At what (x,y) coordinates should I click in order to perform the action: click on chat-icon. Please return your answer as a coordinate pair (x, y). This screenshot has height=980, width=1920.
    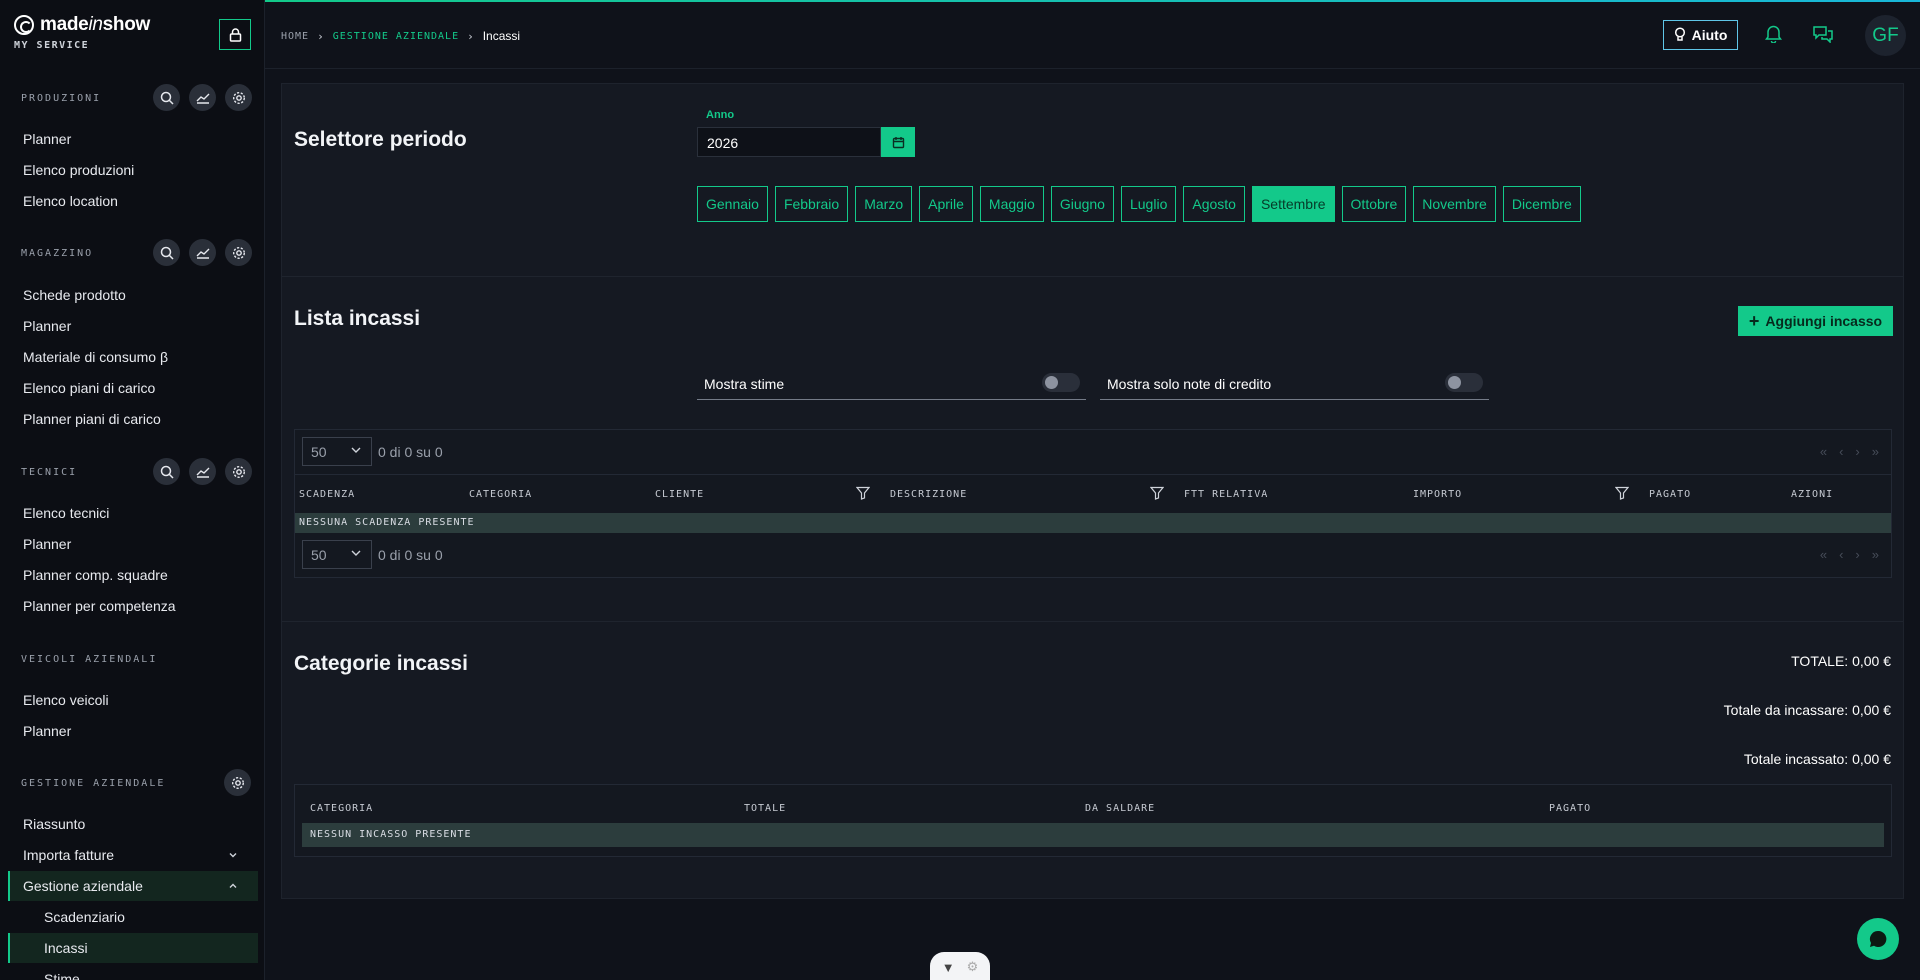
    Looking at the image, I should click on (1823, 33).